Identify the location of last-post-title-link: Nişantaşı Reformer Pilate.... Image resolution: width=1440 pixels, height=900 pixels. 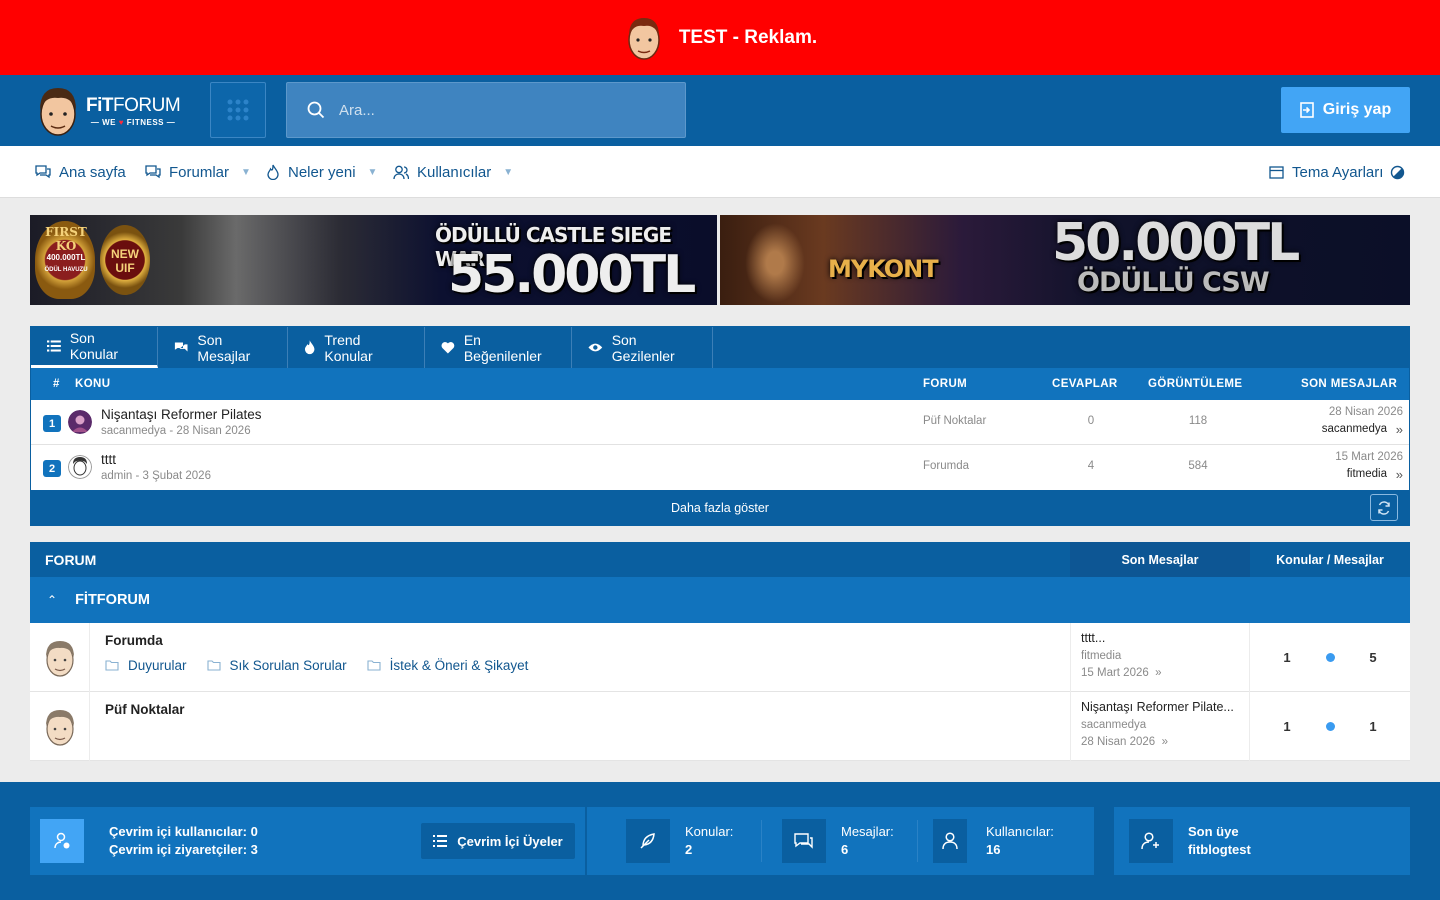
(1160, 707).